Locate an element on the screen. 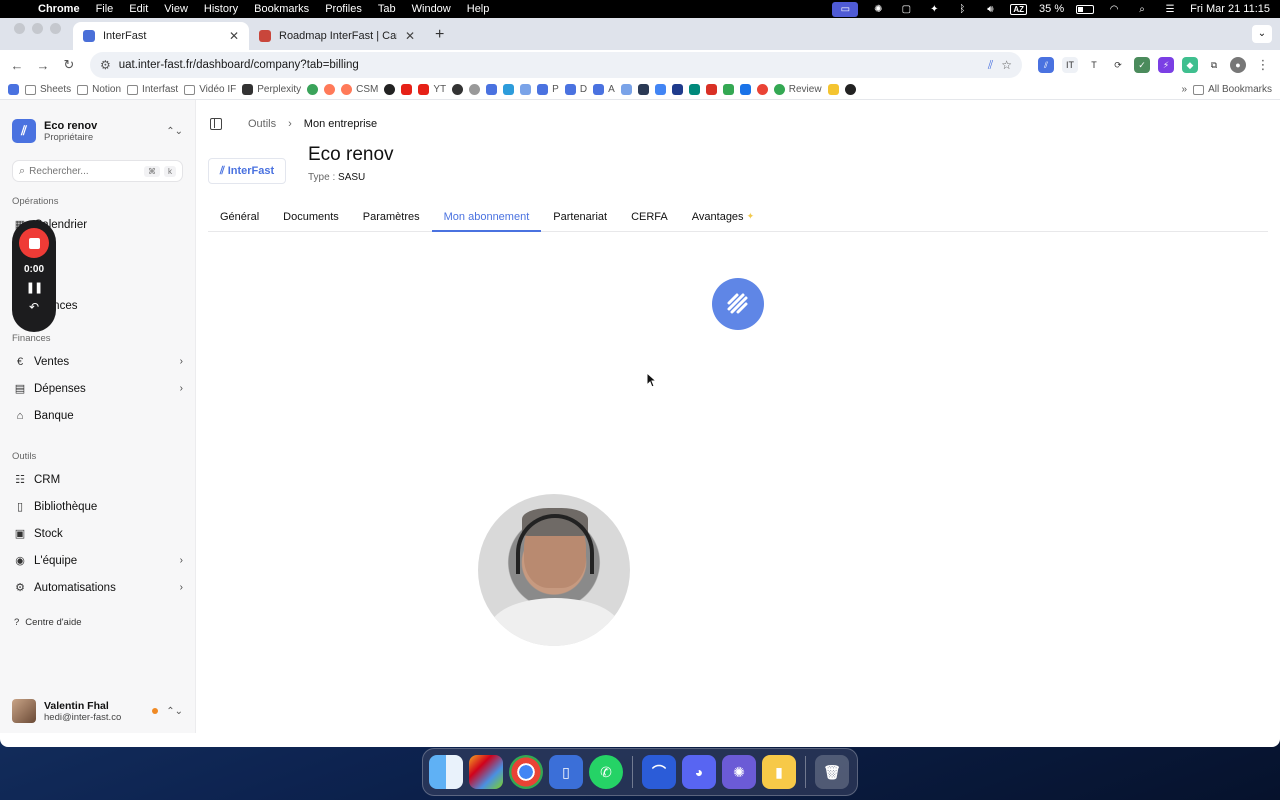 This screenshot has height=800, width=1280. launchpad-icon is located at coordinates (486, 772).